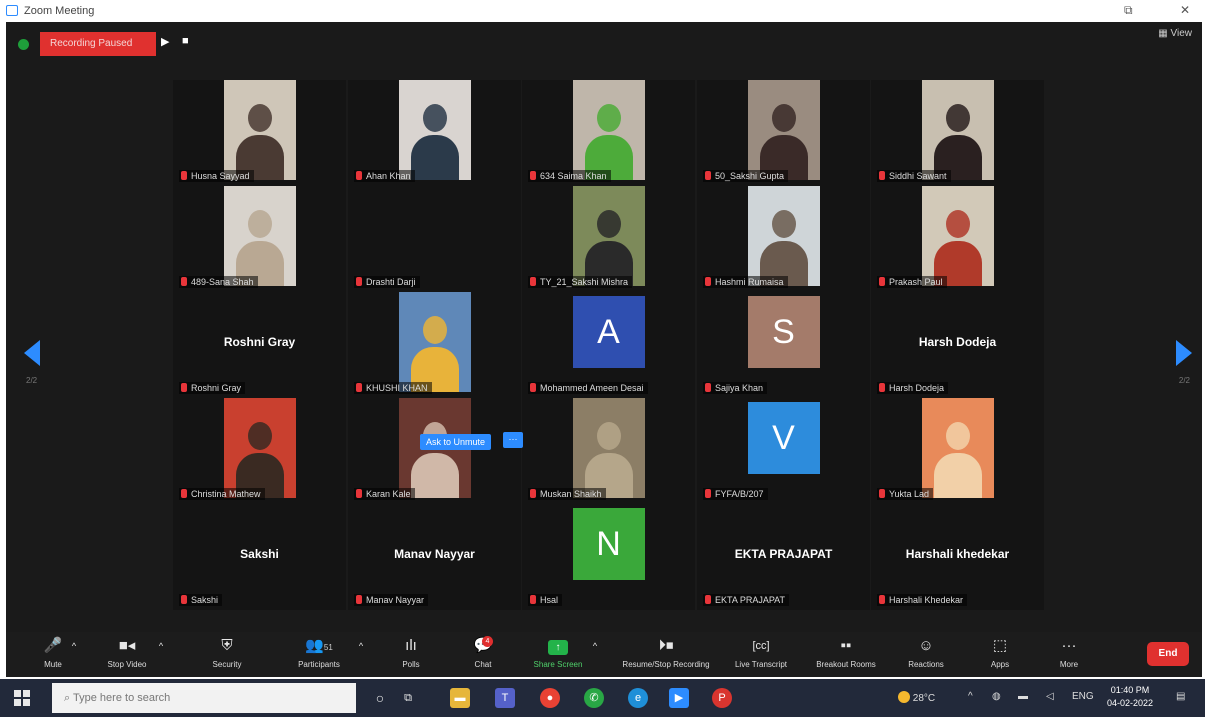  What do you see at coordinates (1069, 655) in the screenshot?
I see `more-button: ··· More` at bounding box center [1069, 655].